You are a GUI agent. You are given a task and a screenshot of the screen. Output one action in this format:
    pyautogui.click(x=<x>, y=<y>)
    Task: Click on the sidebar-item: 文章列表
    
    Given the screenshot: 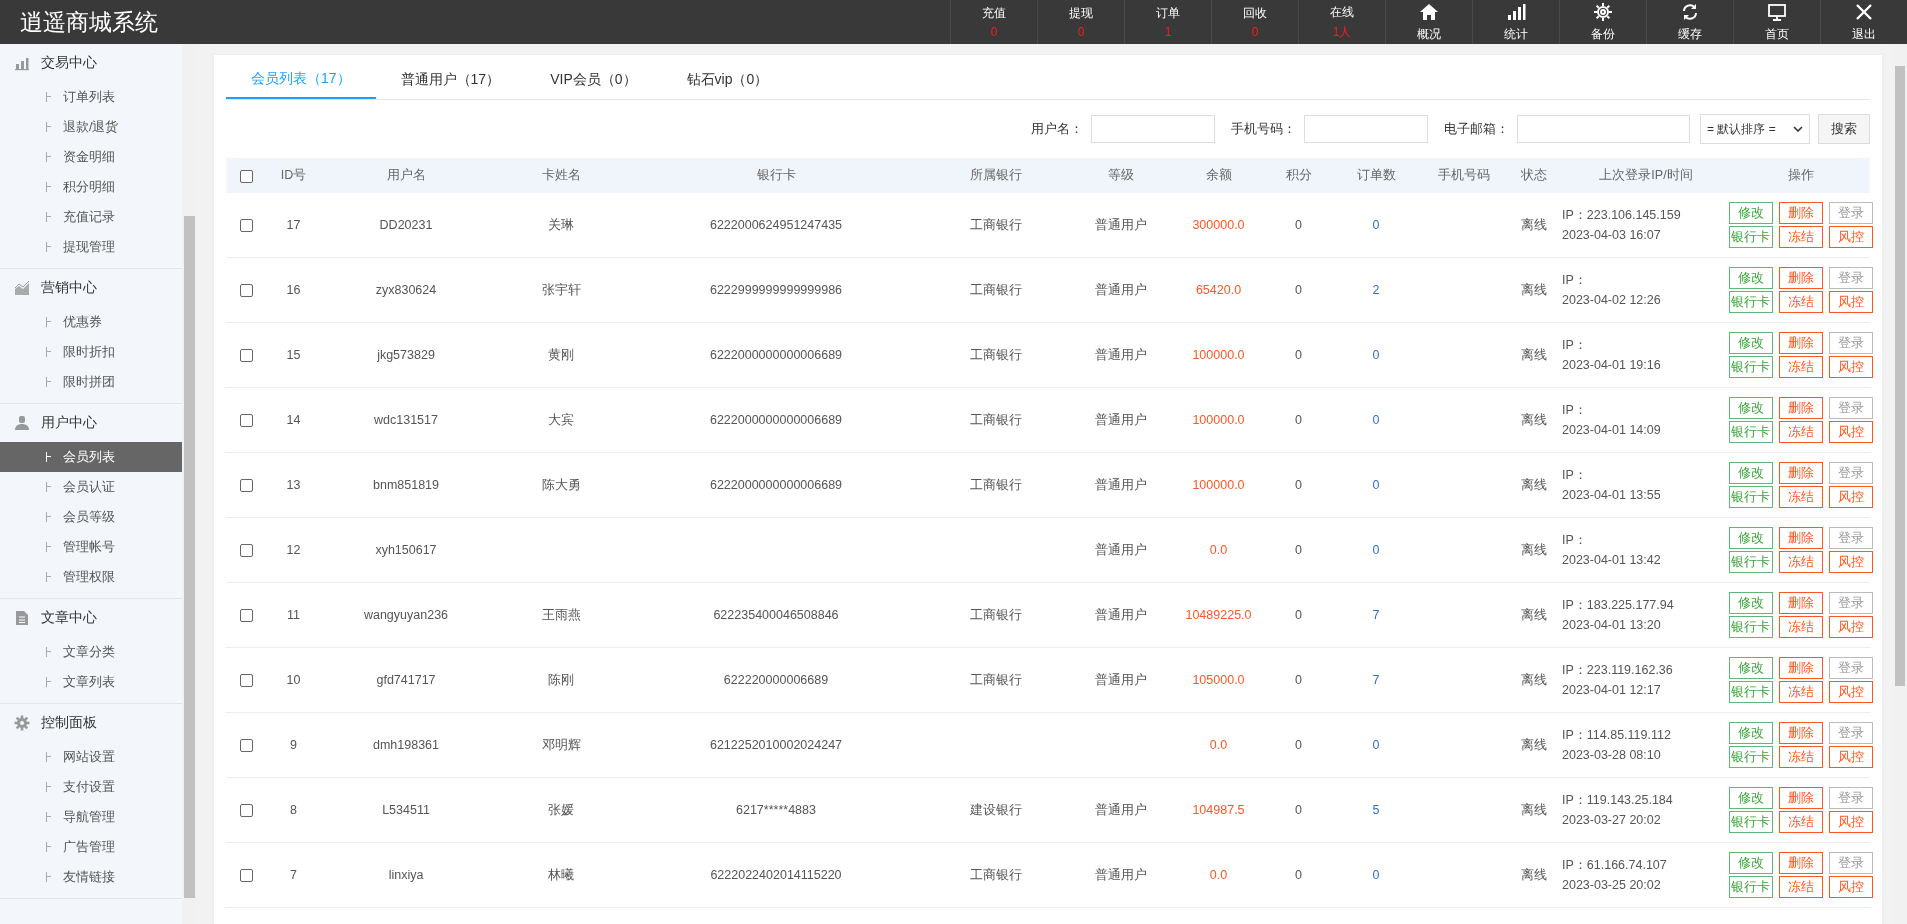 What is the action you would take?
    pyautogui.click(x=91, y=682)
    